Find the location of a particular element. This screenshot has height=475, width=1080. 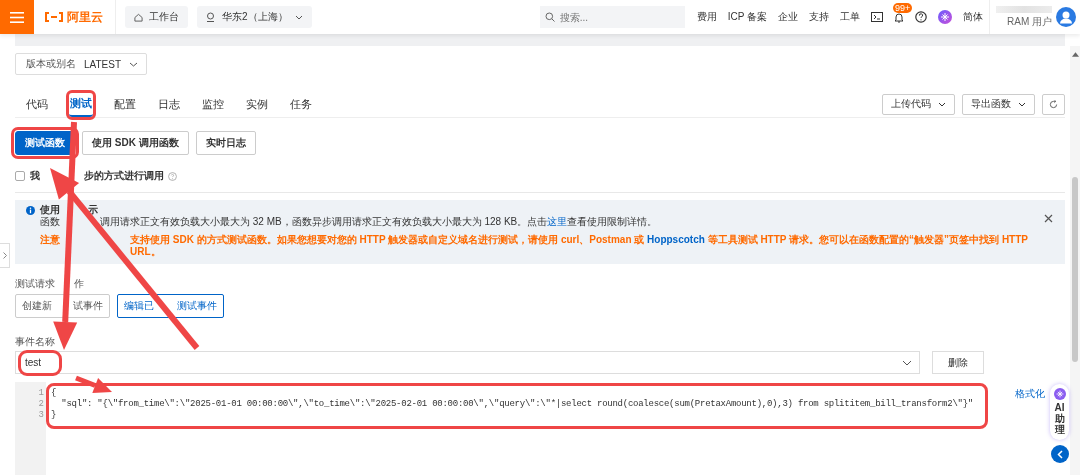

nav-link: 企业 is located at coordinates (788, 17).